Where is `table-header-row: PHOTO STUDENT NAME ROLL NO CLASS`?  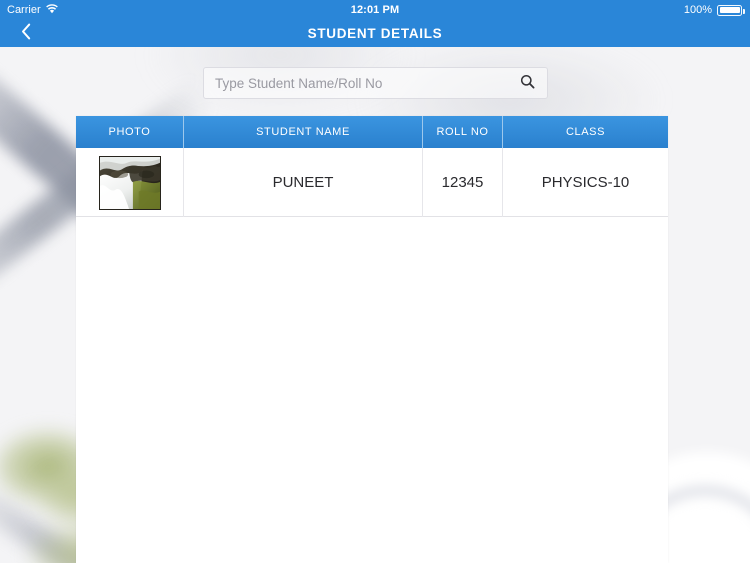 table-header-row: PHOTO STUDENT NAME ROLL NO CLASS is located at coordinates (372, 132).